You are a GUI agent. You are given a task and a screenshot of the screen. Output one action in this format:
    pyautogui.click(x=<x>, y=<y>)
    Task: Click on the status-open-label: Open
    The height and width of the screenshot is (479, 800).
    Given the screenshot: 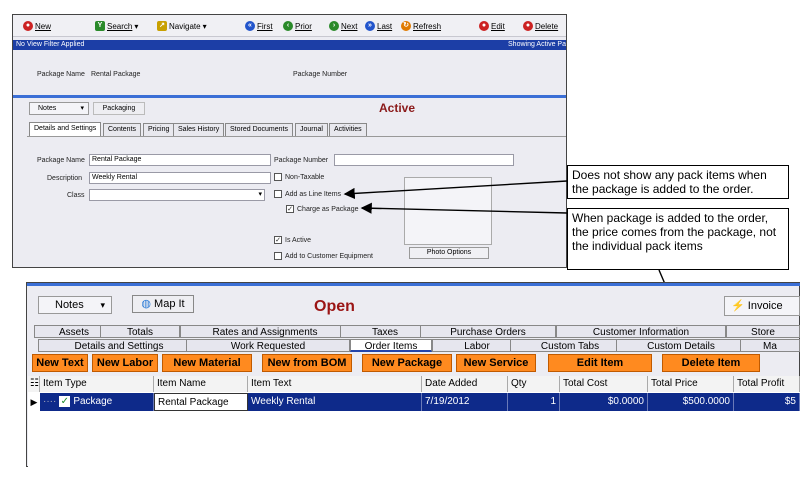 What is the action you would take?
    pyautogui.click(x=334, y=306)
    